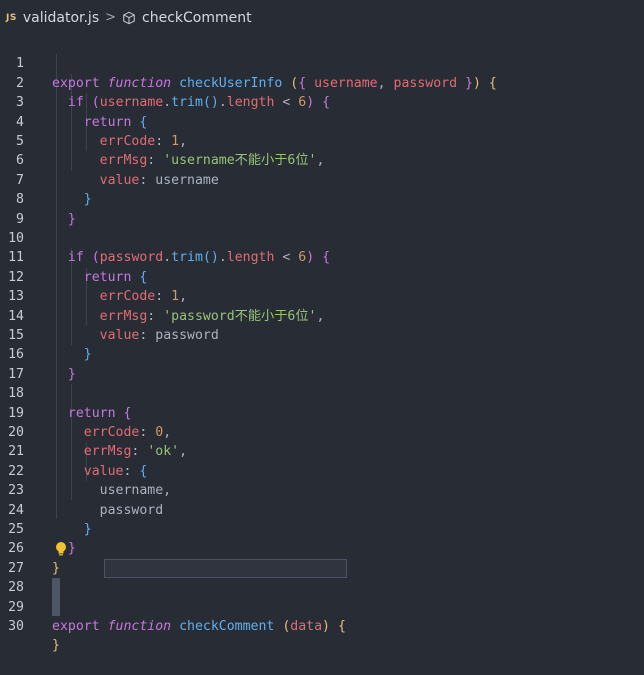 The height and width of the screenshot is (675, 644). Describe the element at coordinates (322, 363) in the screenshot. I see `code-line: 17` at that location.